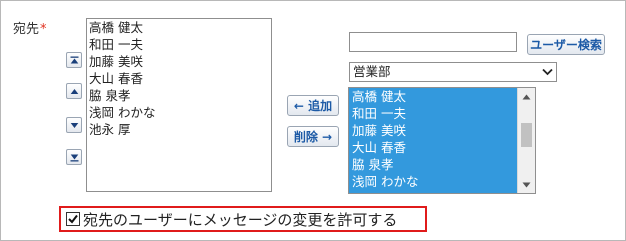 The width and height of the screenshot is (626, 241). I want to click on recipient-label-text: 宛先, so click(26, 29).